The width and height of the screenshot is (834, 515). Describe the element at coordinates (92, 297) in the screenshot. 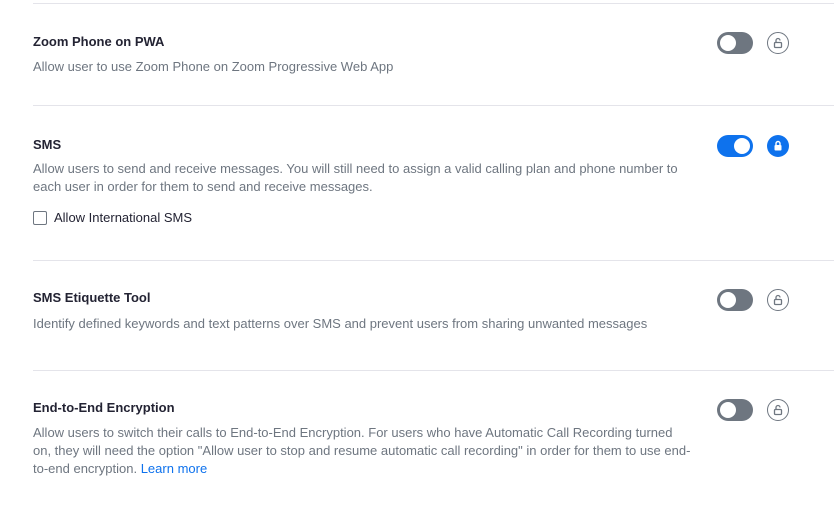

I see `setting-title: SMS Etiquette Tool` at that location.